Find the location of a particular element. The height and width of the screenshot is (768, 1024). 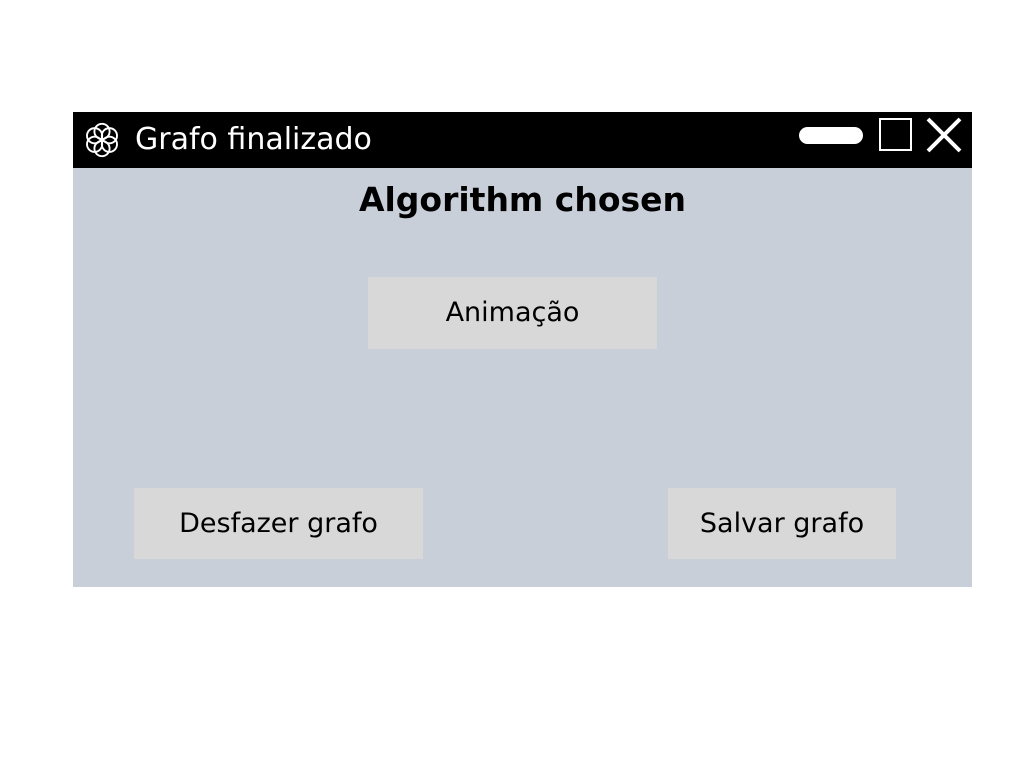

animation-button: Animação is located at coordinates (512, 313).